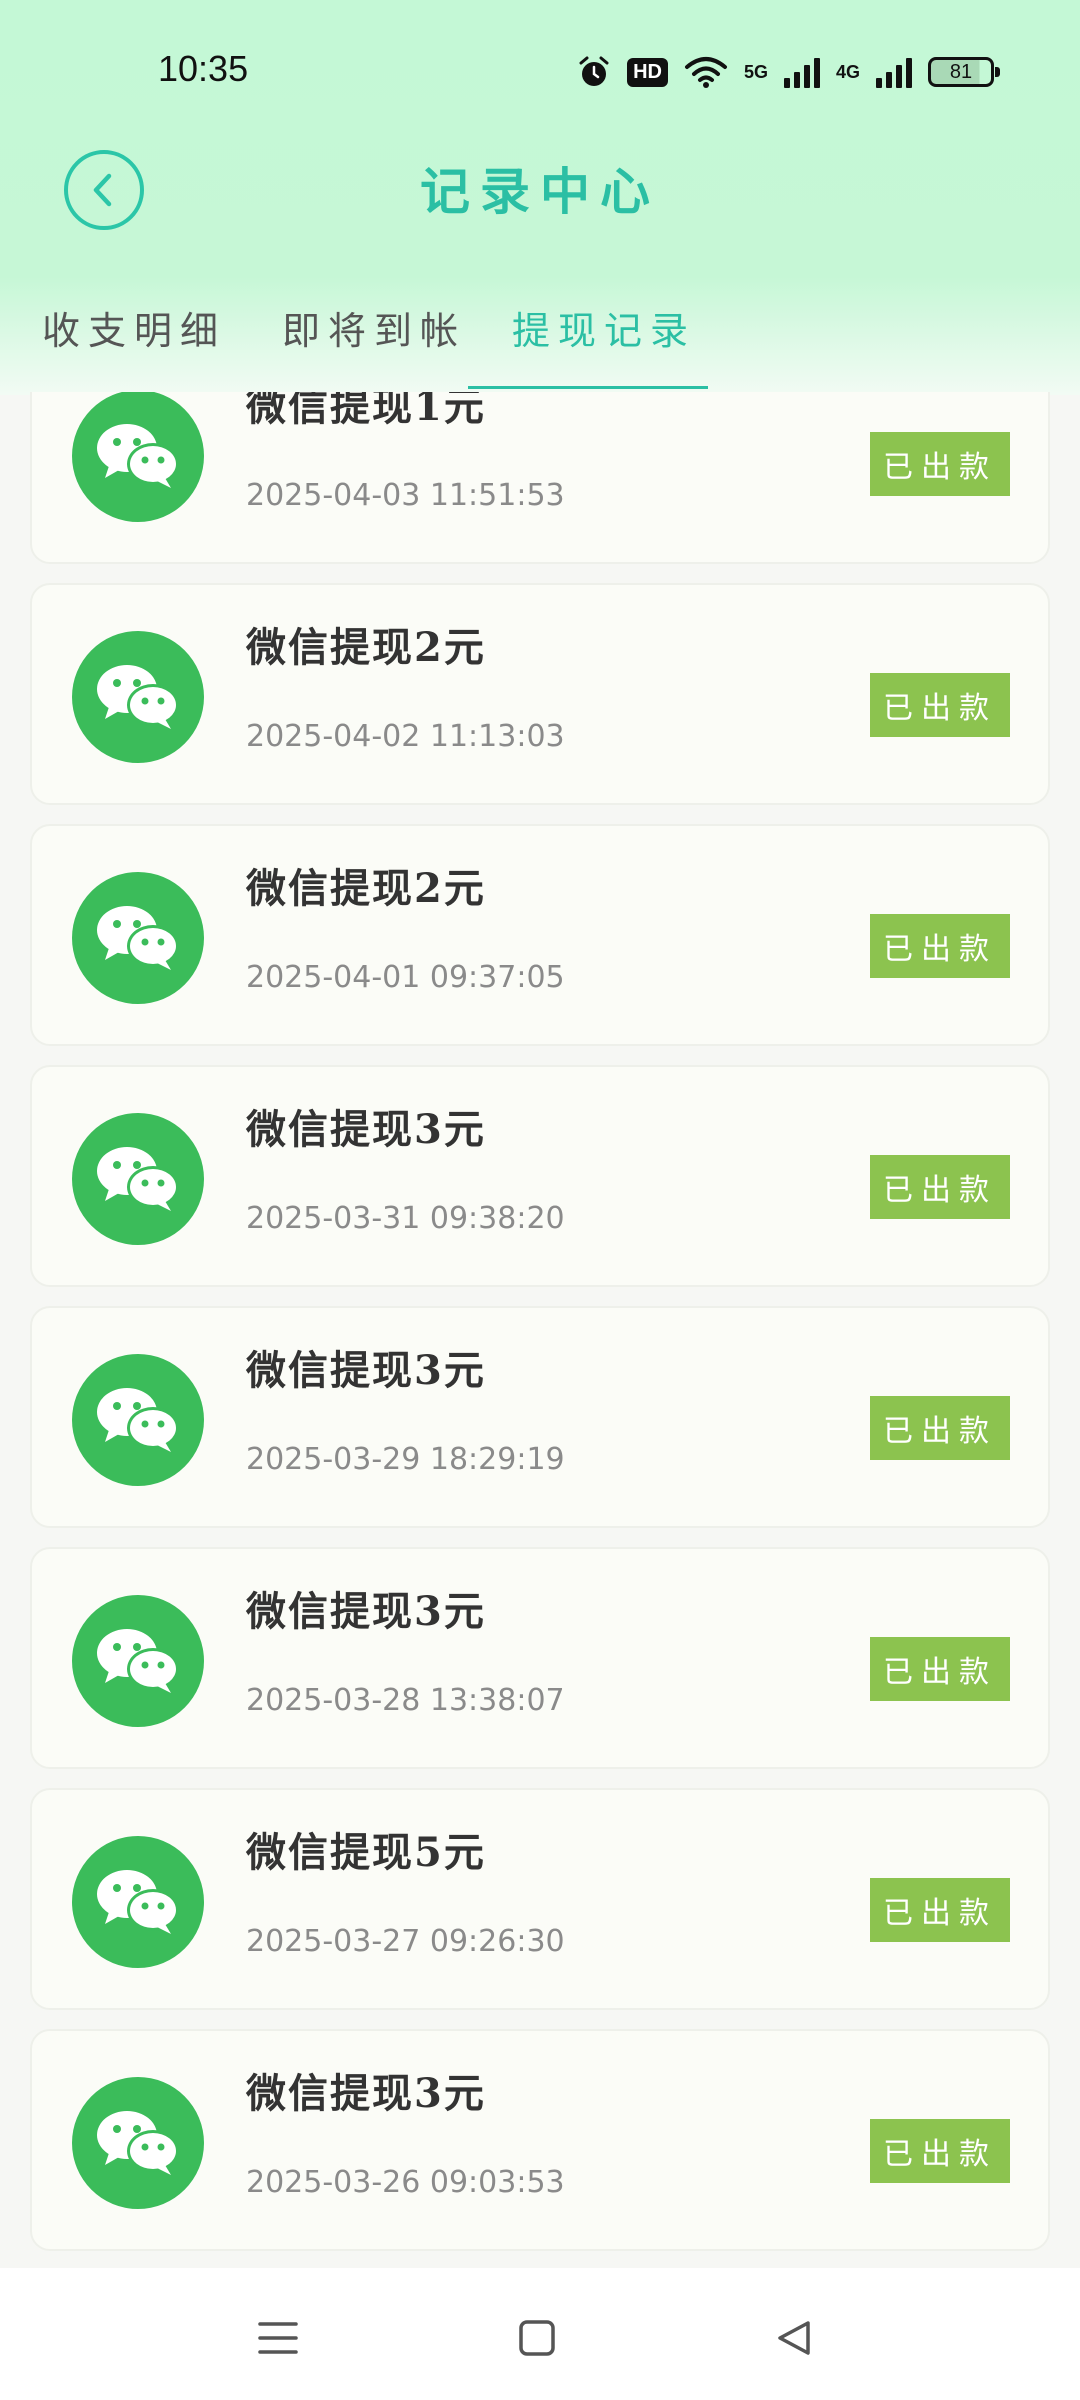  I want to click on record-time: 2025-03-28 13:38:07, so click(405, 1700).